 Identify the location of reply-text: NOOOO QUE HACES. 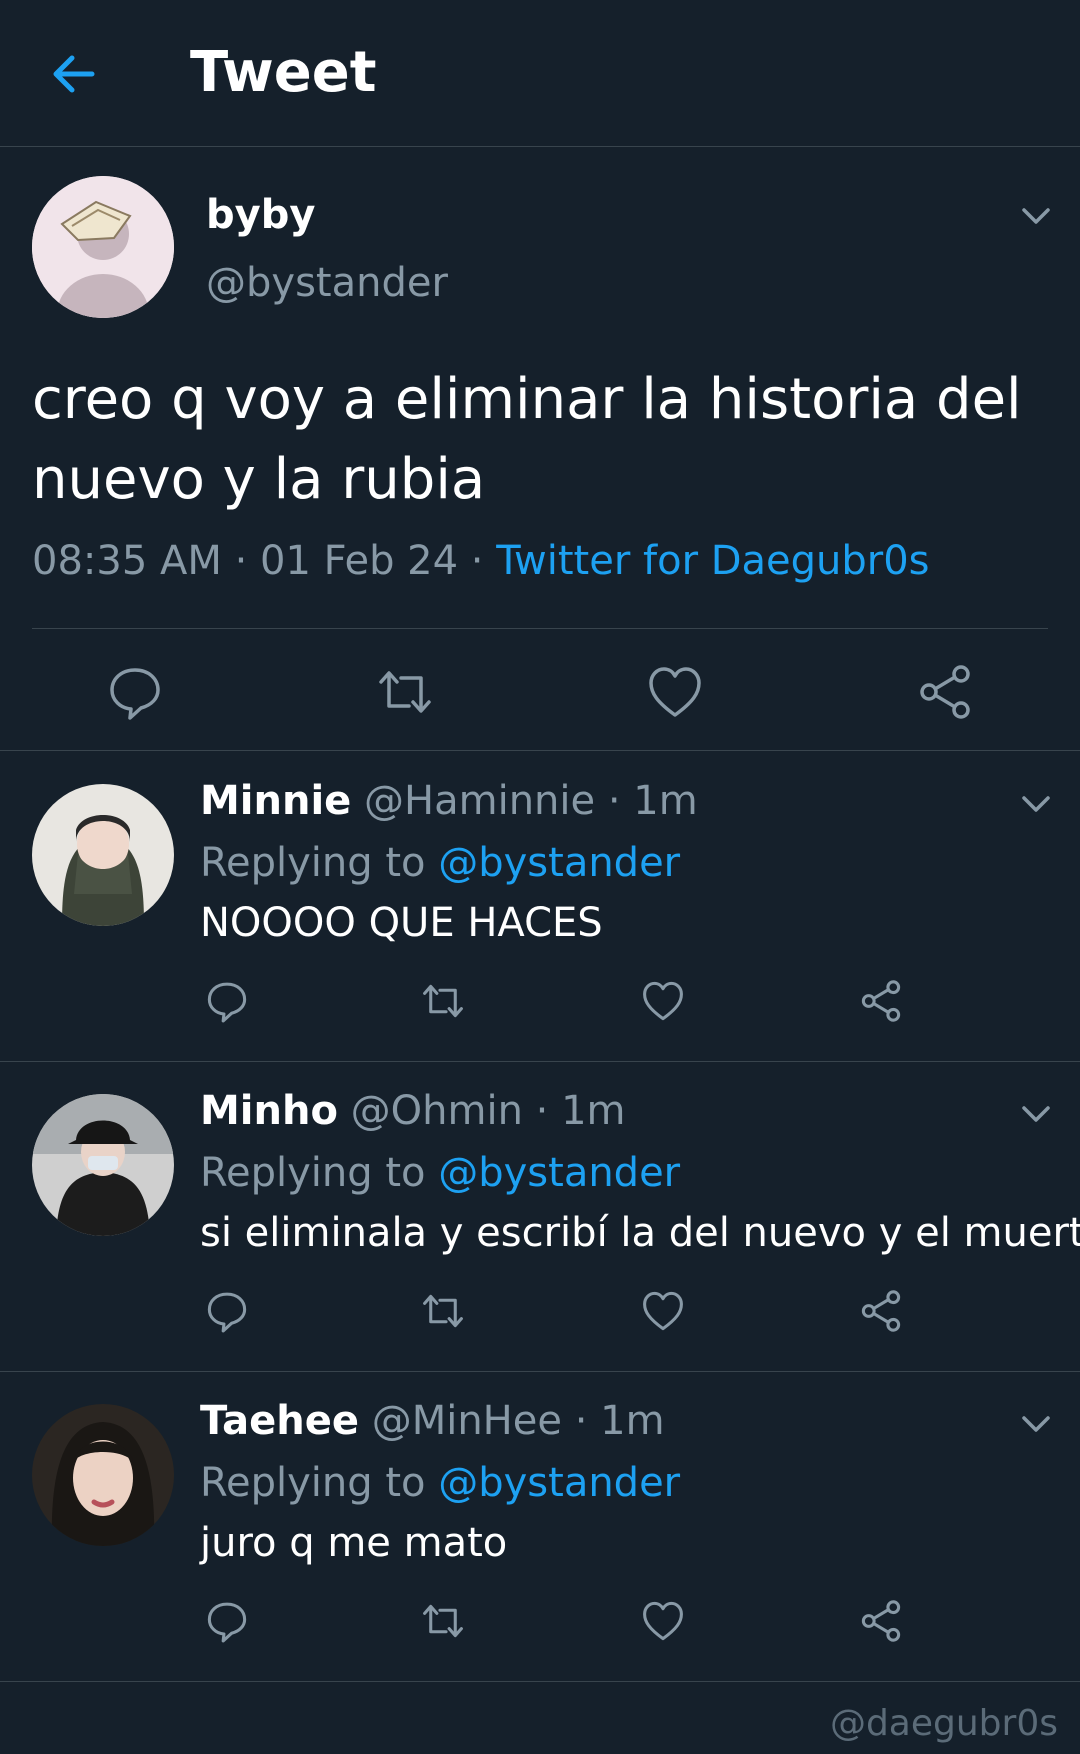
(401, 923).